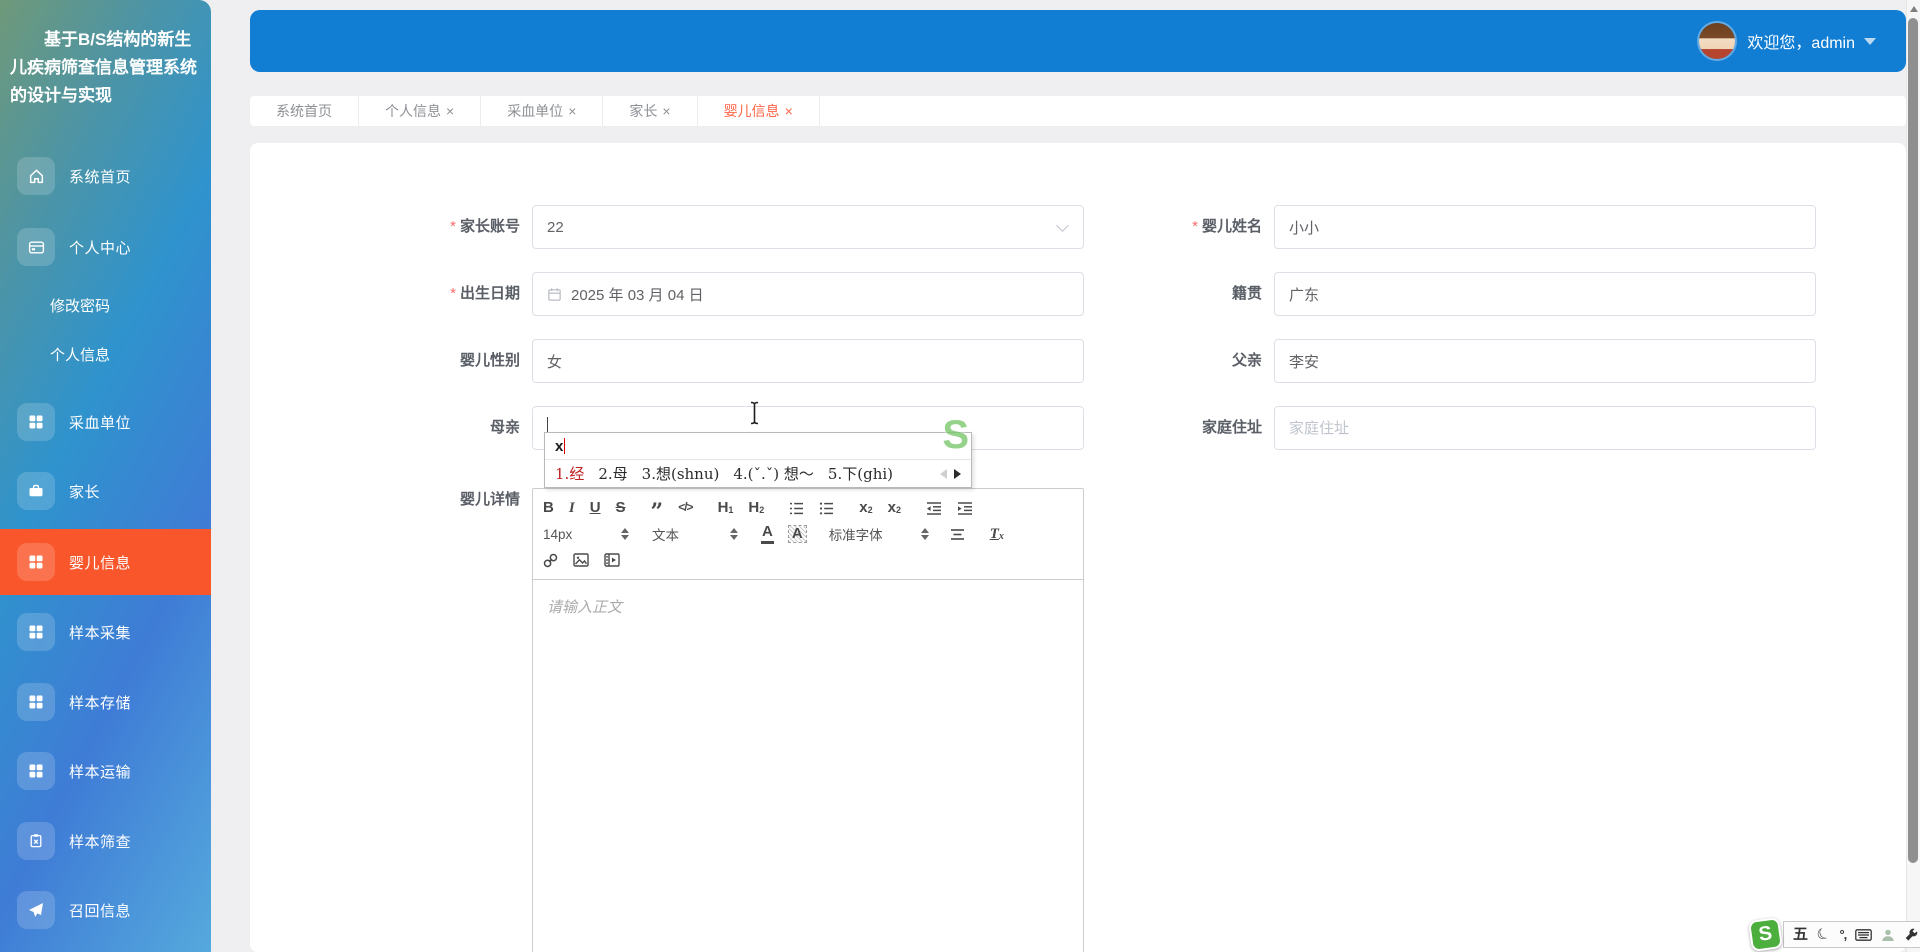  I want to click on account-icon, so click(1888, 935).